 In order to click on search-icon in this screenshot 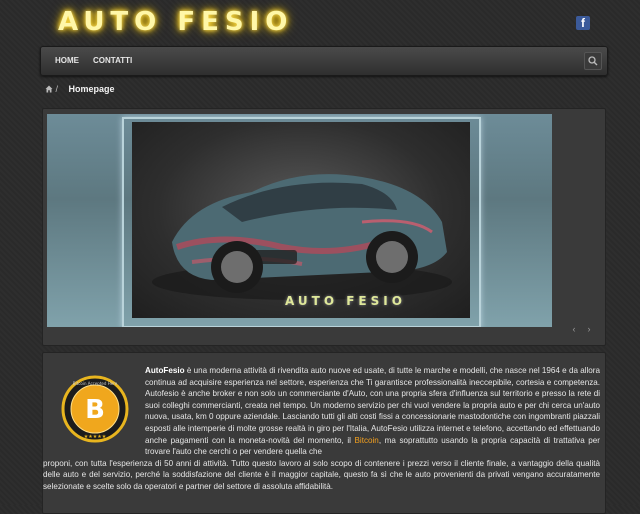, I will do `click(593, 61)`.